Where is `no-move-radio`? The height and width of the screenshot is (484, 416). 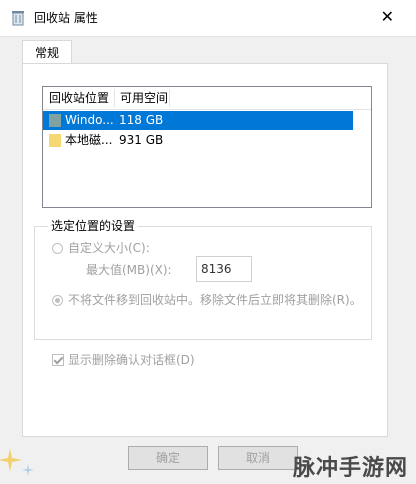 no-move-radio is located at coordinates (57, 300).